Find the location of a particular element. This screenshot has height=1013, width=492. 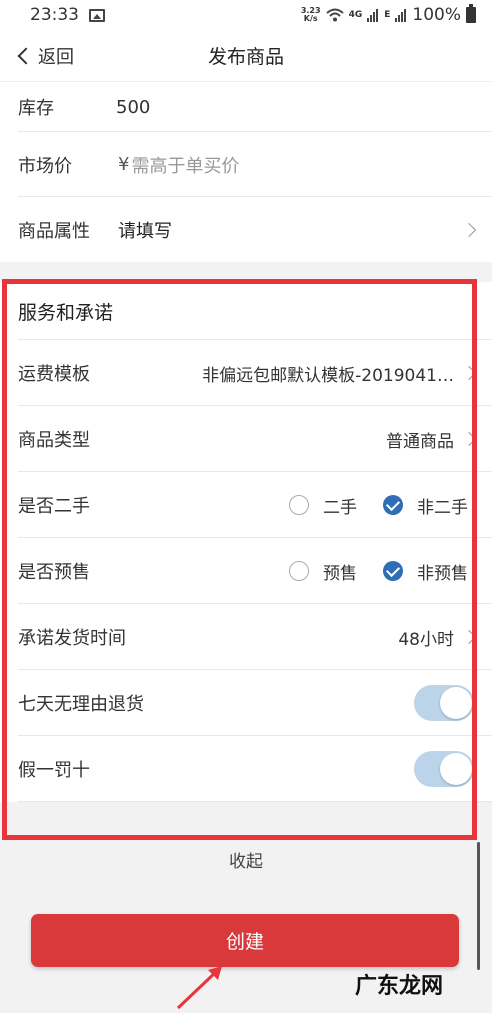

scrollbar is located at coordinates (478, 906).